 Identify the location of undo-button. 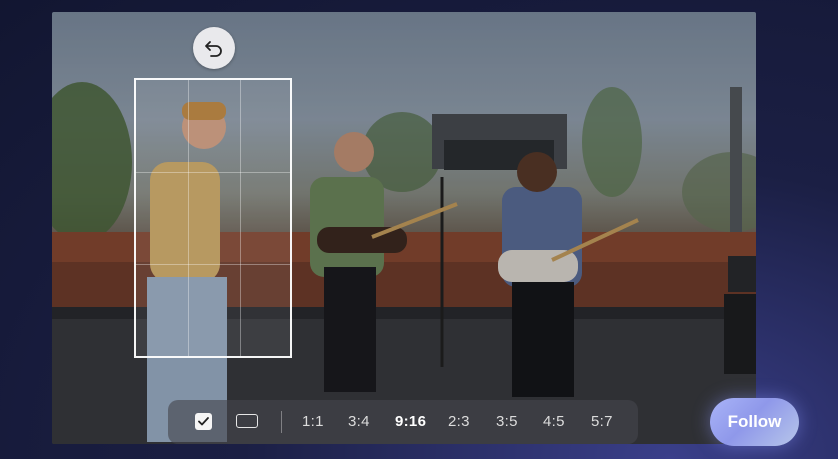
(214, 48).